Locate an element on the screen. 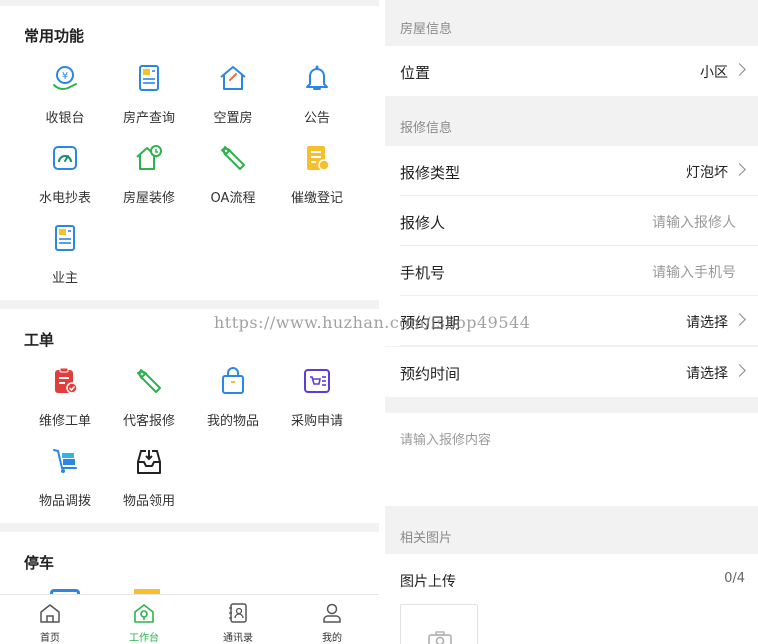  tile-purchase-request: 采购申请 is located at coordinates (317, 402).